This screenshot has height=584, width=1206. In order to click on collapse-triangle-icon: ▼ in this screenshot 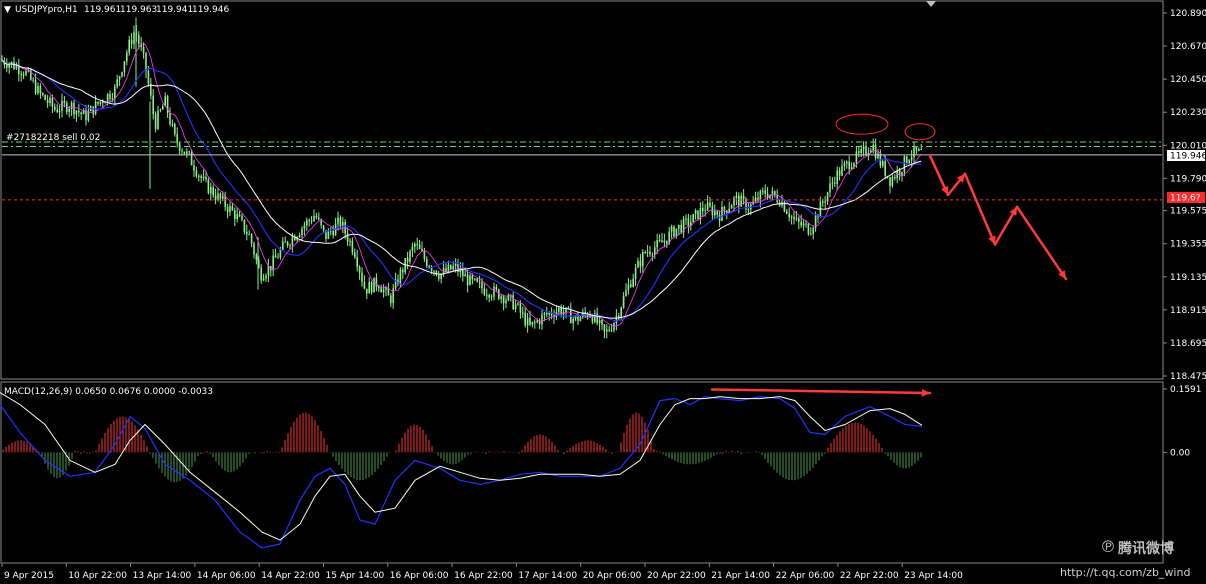, I will do `click(7, 10)`.